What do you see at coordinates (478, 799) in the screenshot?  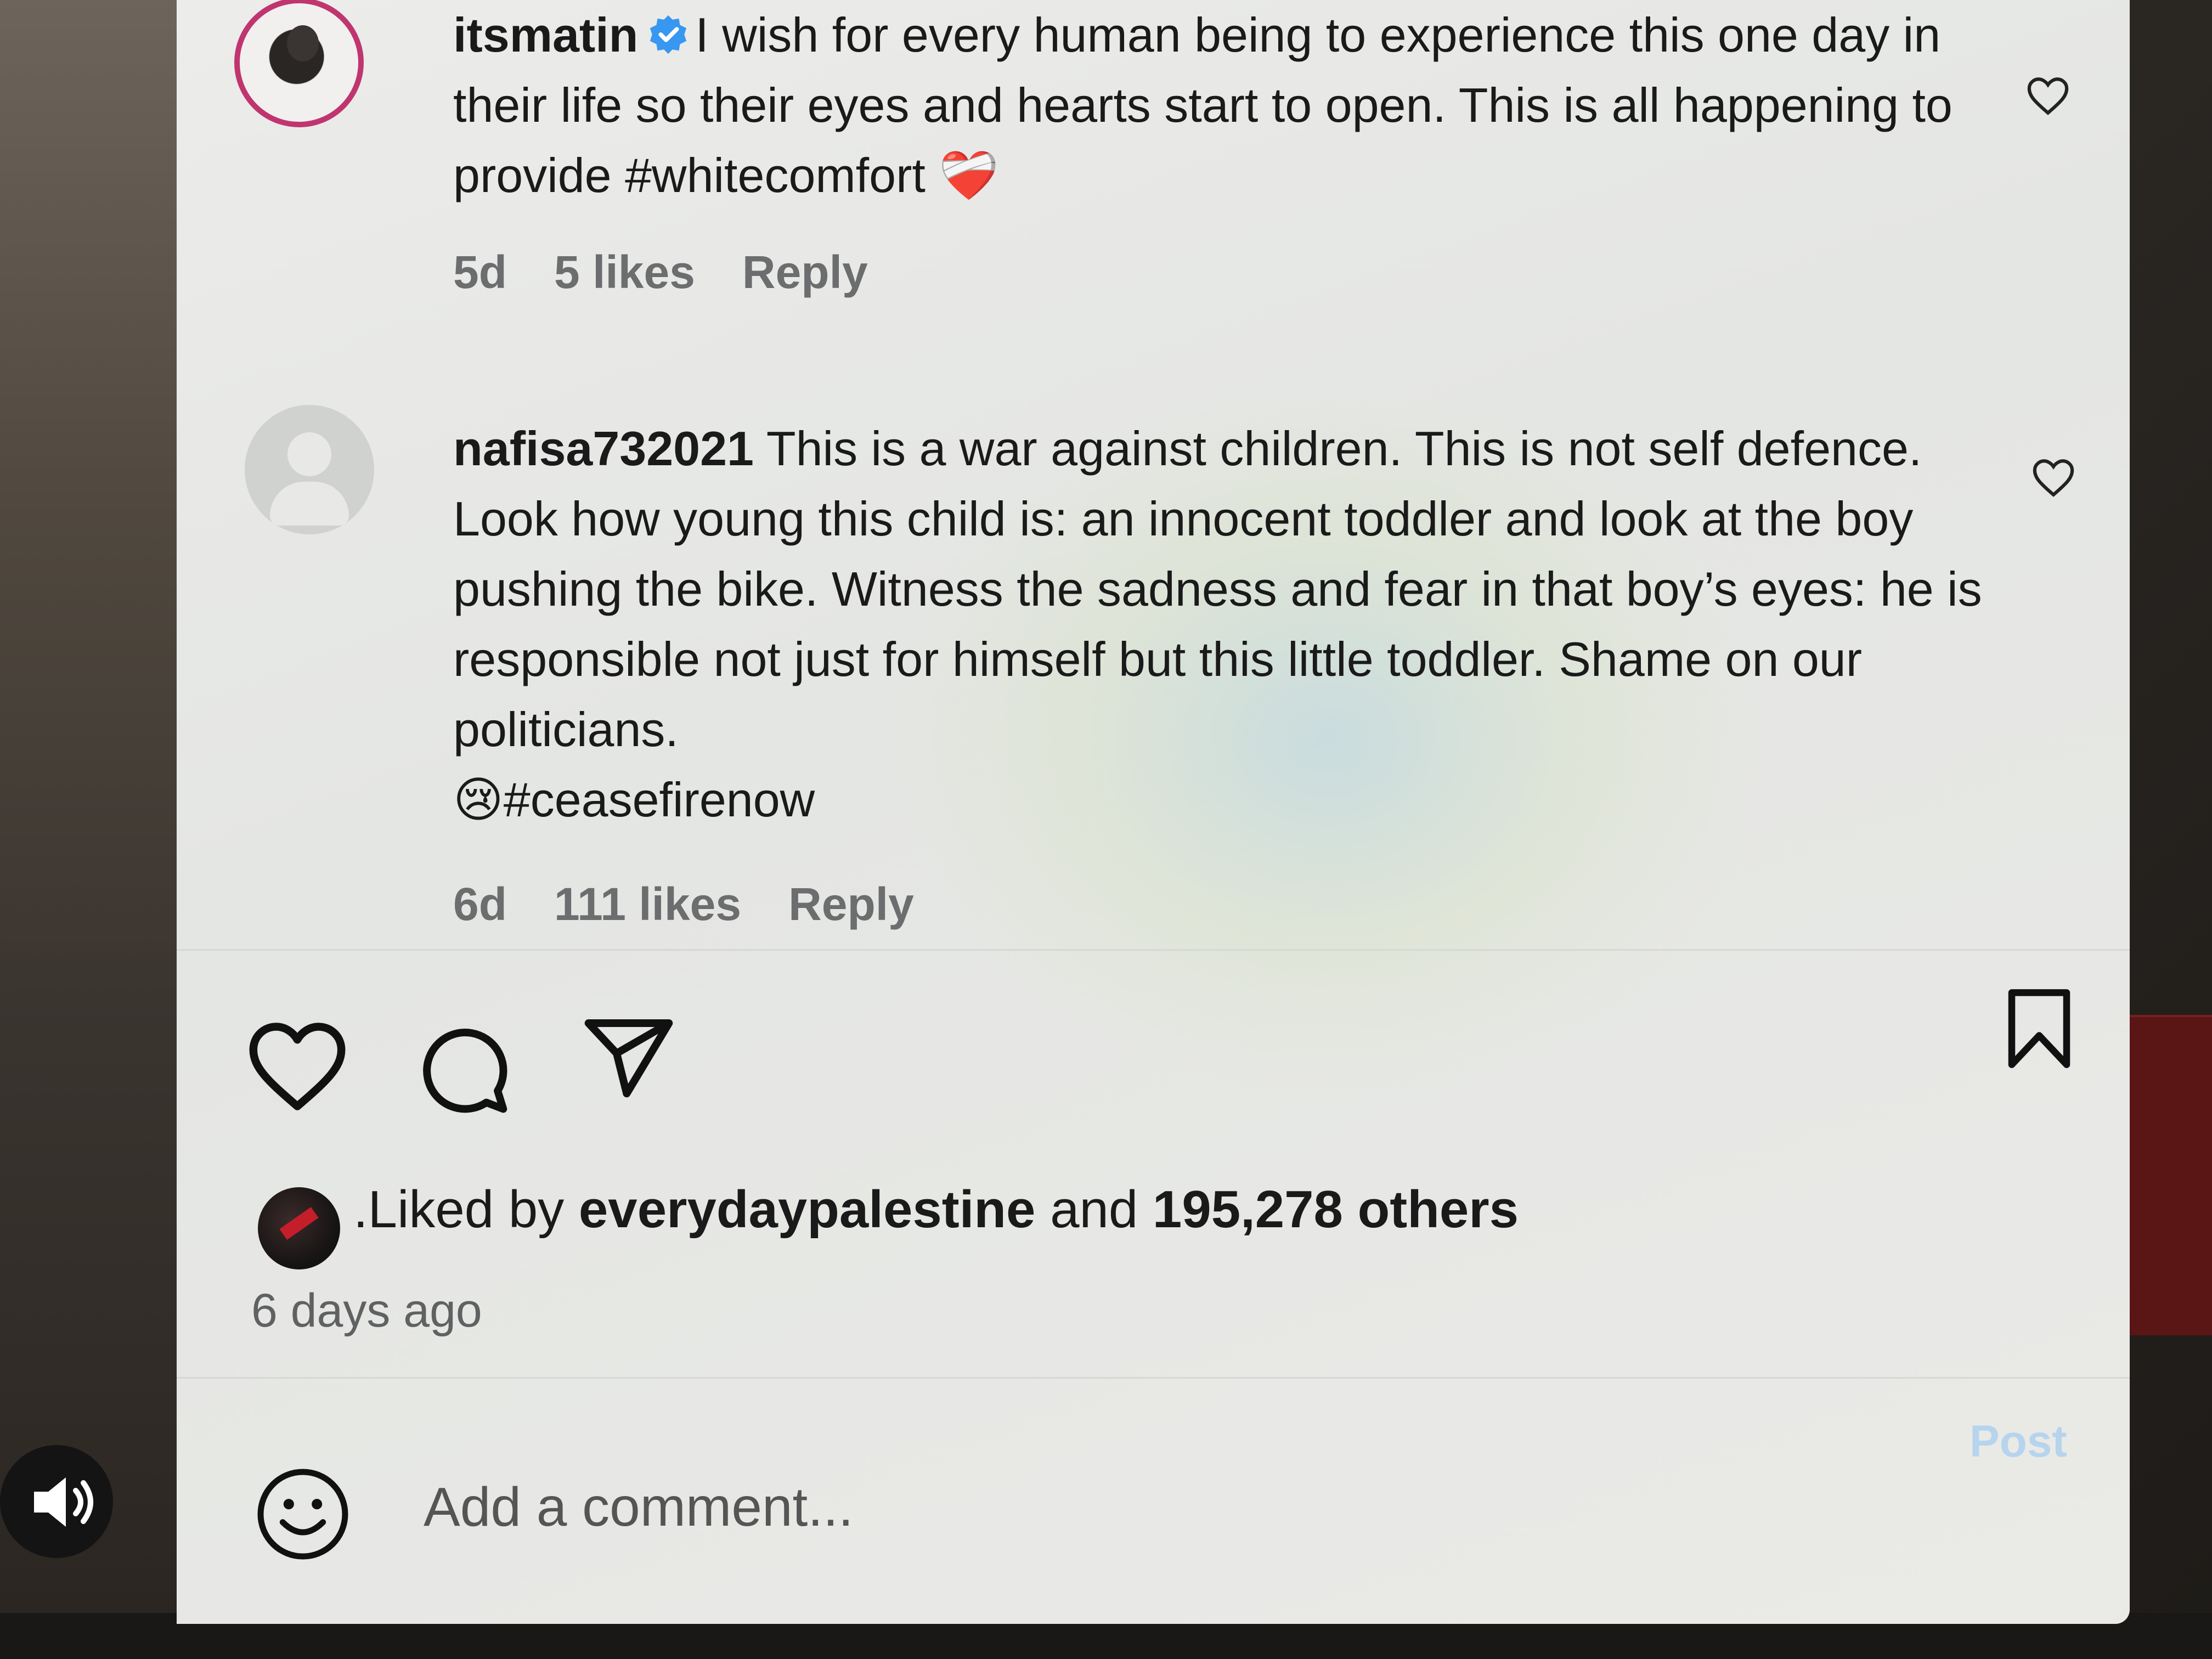 I see `crying-emoji: 😢` at bounding box center [478, 799].